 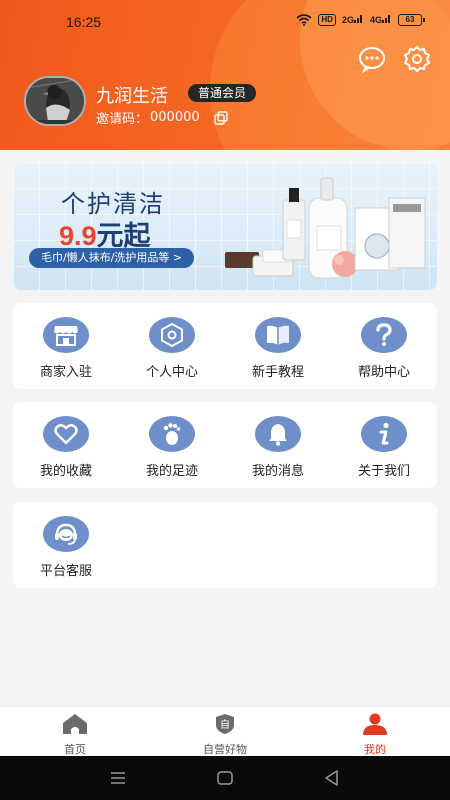 I want to click on menu-label: 关于我们, so click(x=383, y=470).